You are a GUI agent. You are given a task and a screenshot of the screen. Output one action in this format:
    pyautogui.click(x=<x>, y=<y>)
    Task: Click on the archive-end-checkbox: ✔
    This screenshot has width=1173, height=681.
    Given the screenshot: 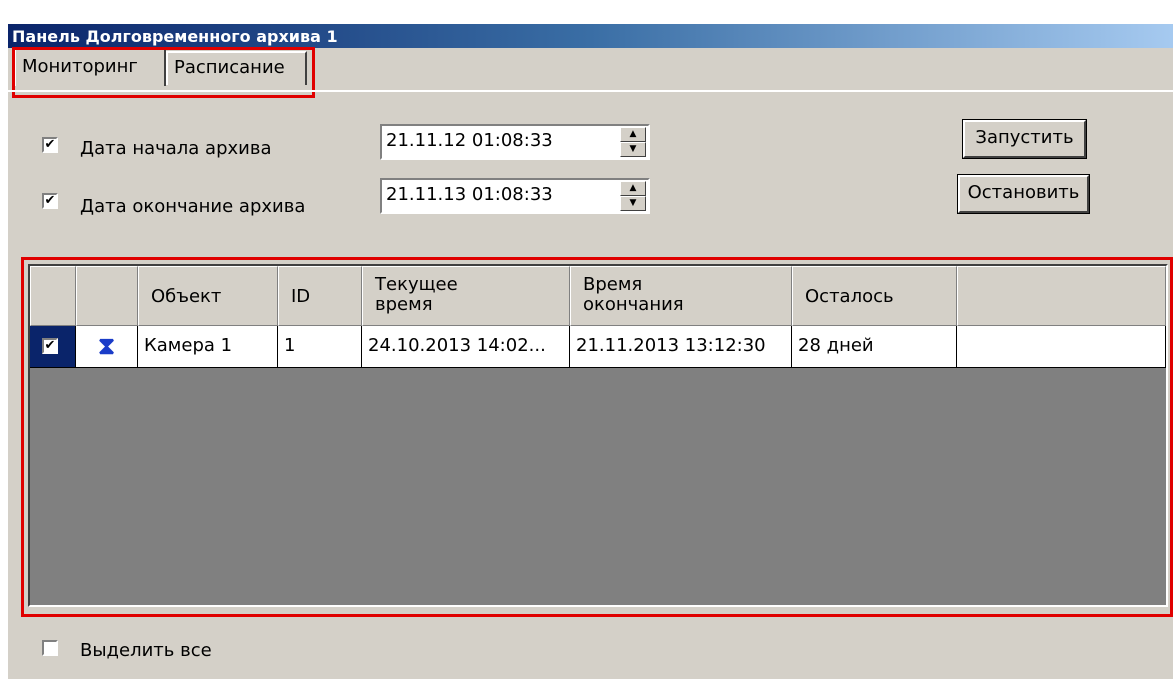 What is the action you would take?
    pyautogui.click(x=50, y=201)
    